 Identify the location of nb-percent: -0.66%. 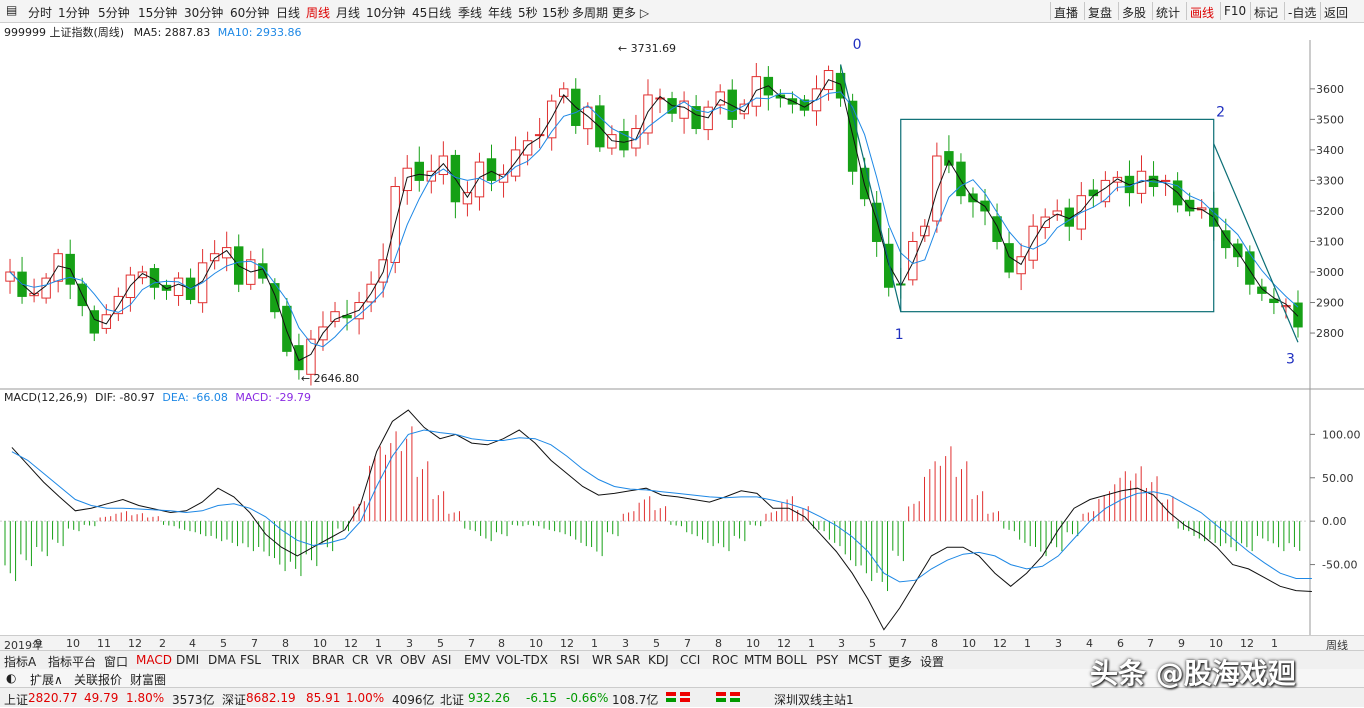
(587, 698).